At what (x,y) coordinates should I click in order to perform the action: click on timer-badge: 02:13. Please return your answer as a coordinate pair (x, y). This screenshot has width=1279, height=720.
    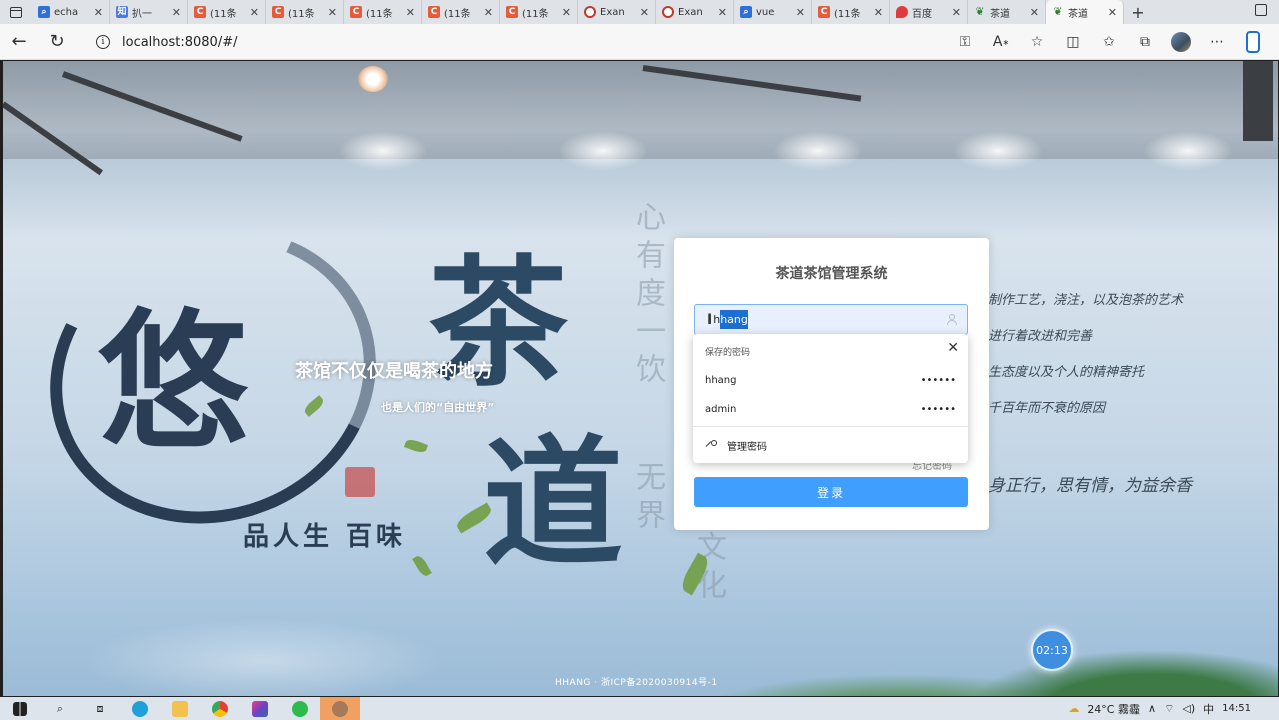
    Looking at the image, I should click on (1052, 650).